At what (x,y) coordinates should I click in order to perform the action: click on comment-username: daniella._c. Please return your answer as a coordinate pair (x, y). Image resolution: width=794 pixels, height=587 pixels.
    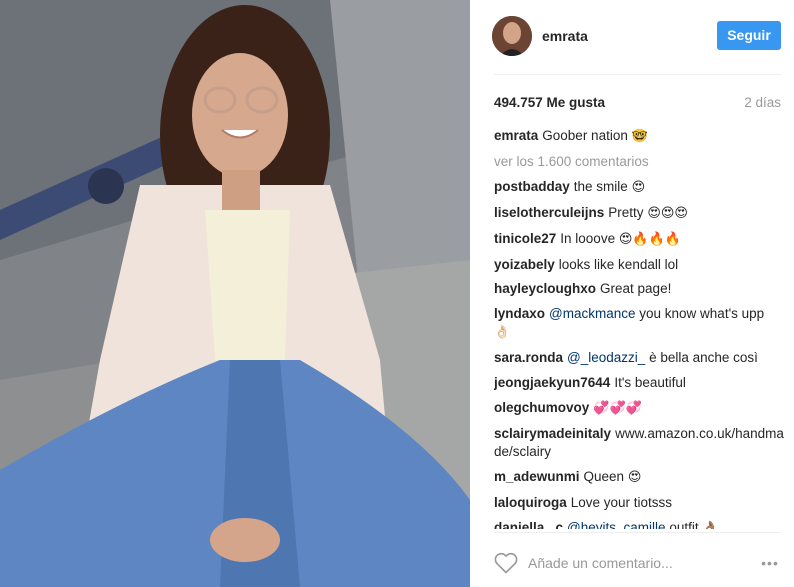
    Looking at the image, I should click on (528, 524).